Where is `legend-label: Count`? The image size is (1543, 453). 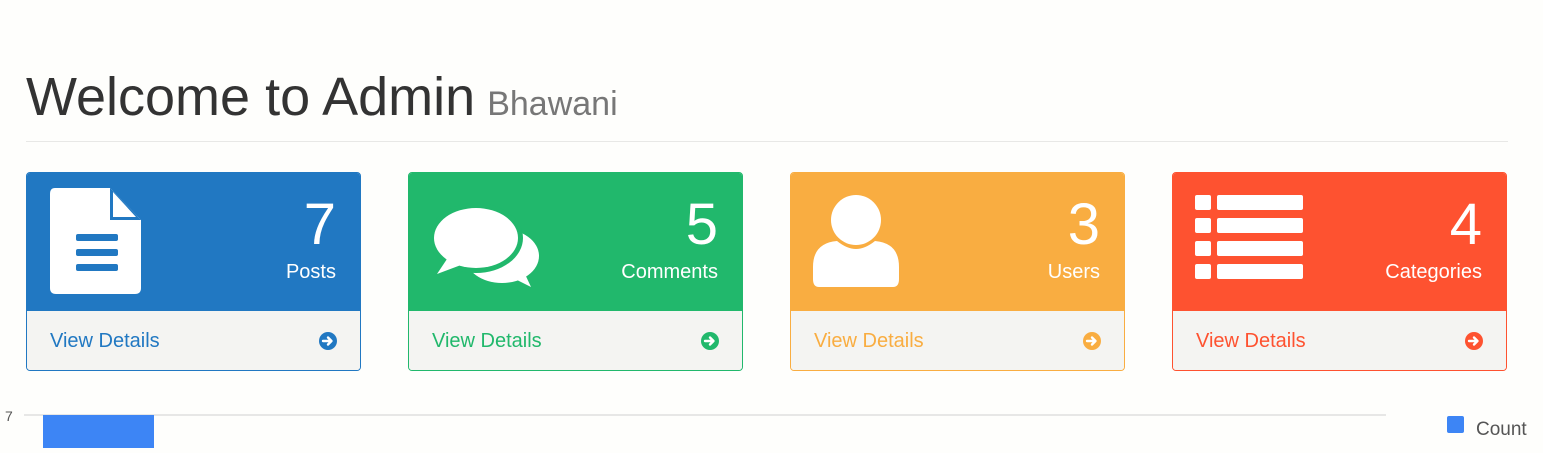 legend-label: Count is located at coordinates (1501, 429).